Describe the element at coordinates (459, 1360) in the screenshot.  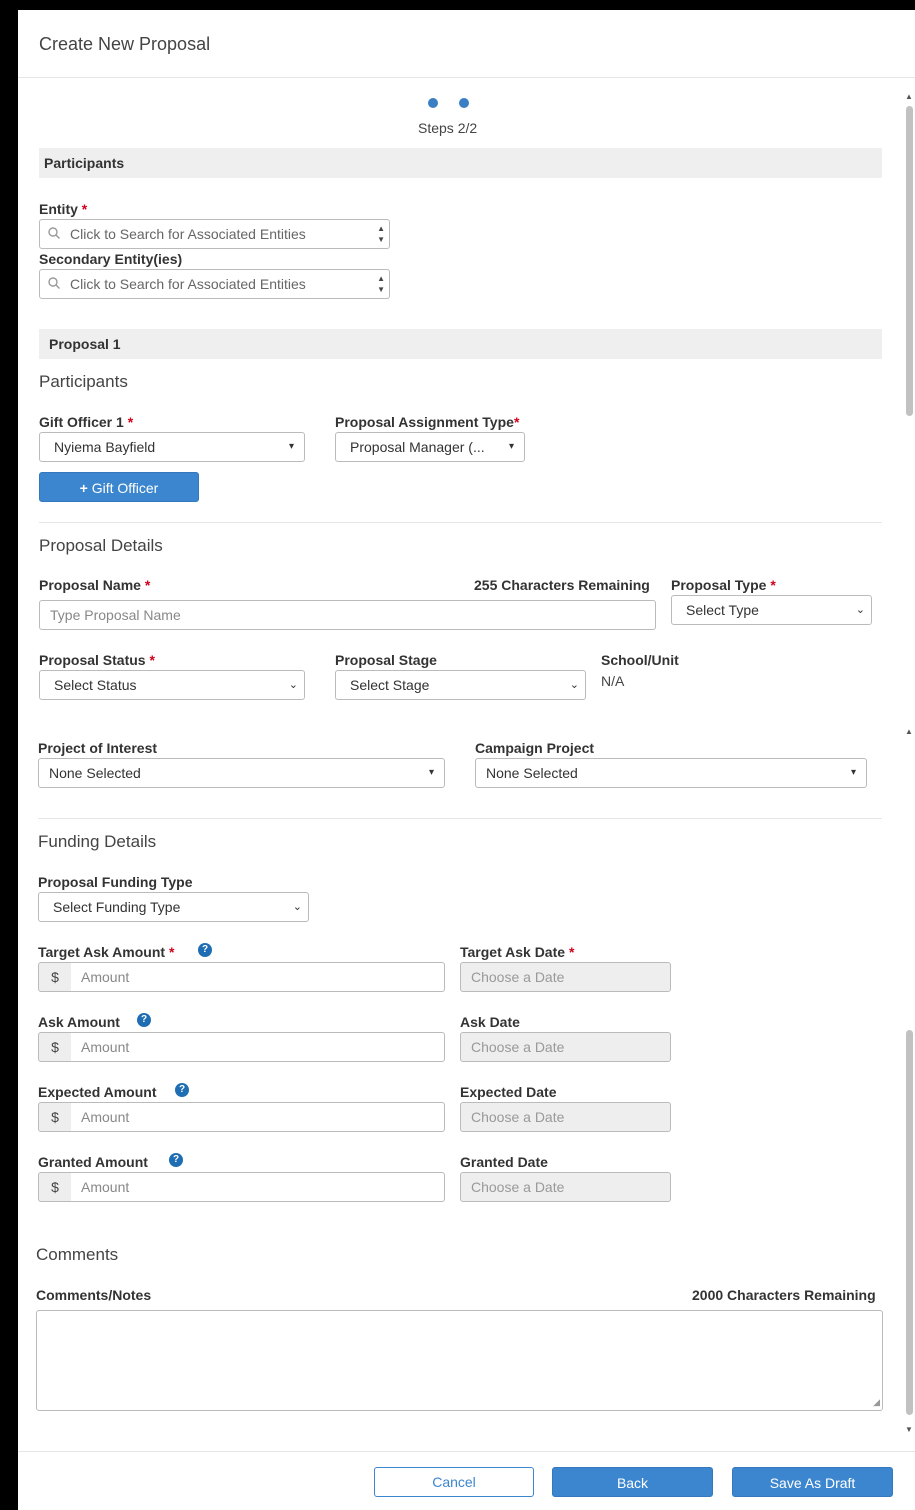
I see `comments-textarea: ◢` at that location.